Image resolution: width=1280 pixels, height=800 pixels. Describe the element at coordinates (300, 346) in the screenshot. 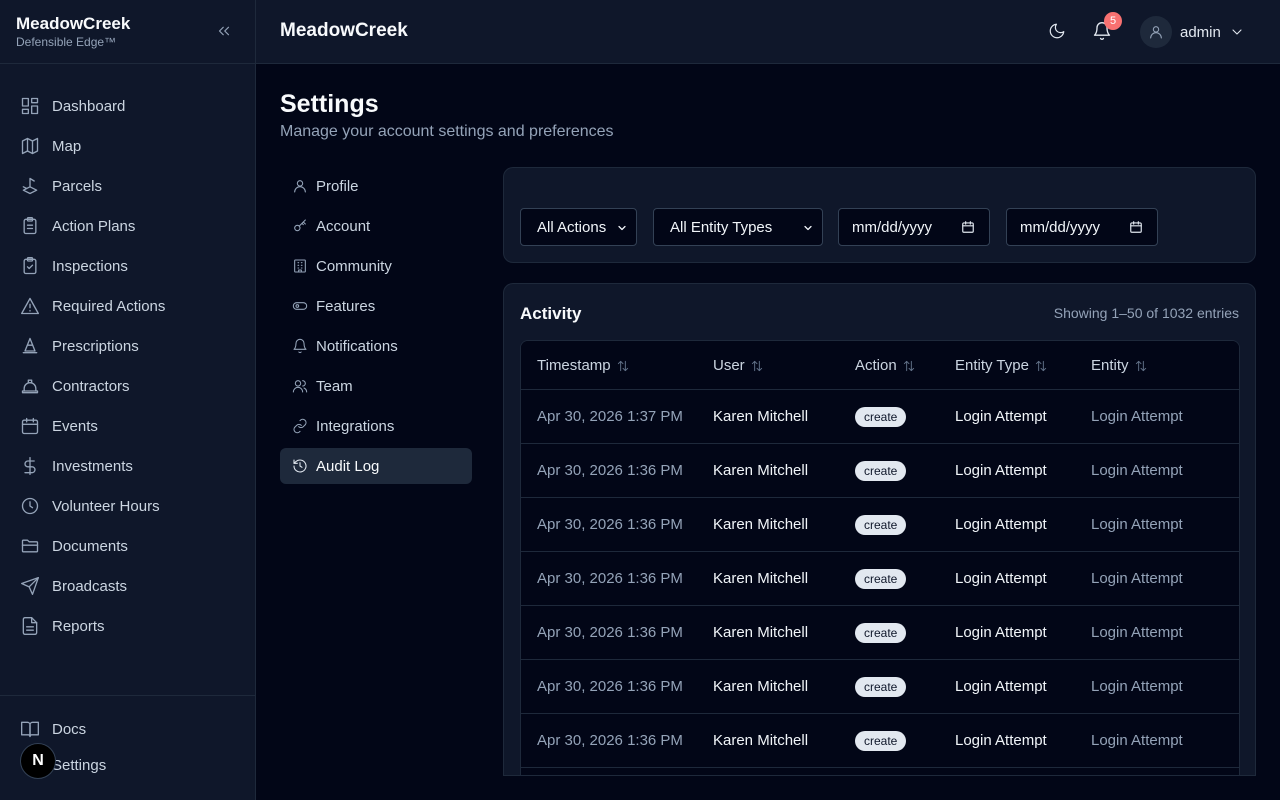

I see `bell-icon` at that location.